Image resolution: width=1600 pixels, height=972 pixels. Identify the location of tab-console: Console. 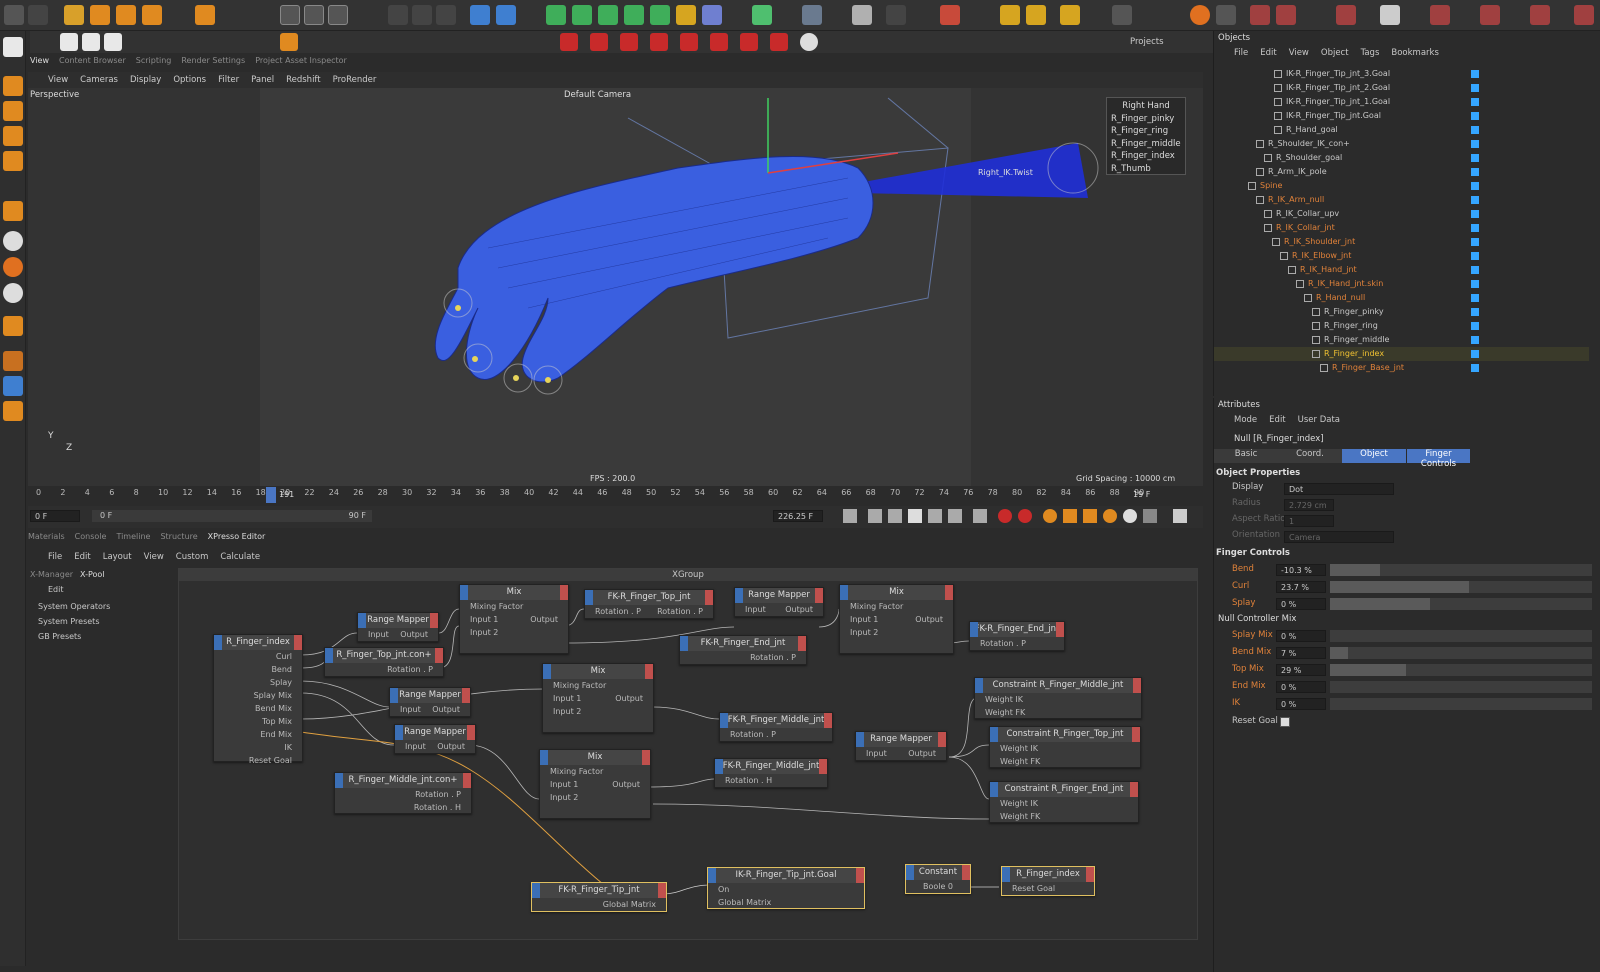
(91, 539).